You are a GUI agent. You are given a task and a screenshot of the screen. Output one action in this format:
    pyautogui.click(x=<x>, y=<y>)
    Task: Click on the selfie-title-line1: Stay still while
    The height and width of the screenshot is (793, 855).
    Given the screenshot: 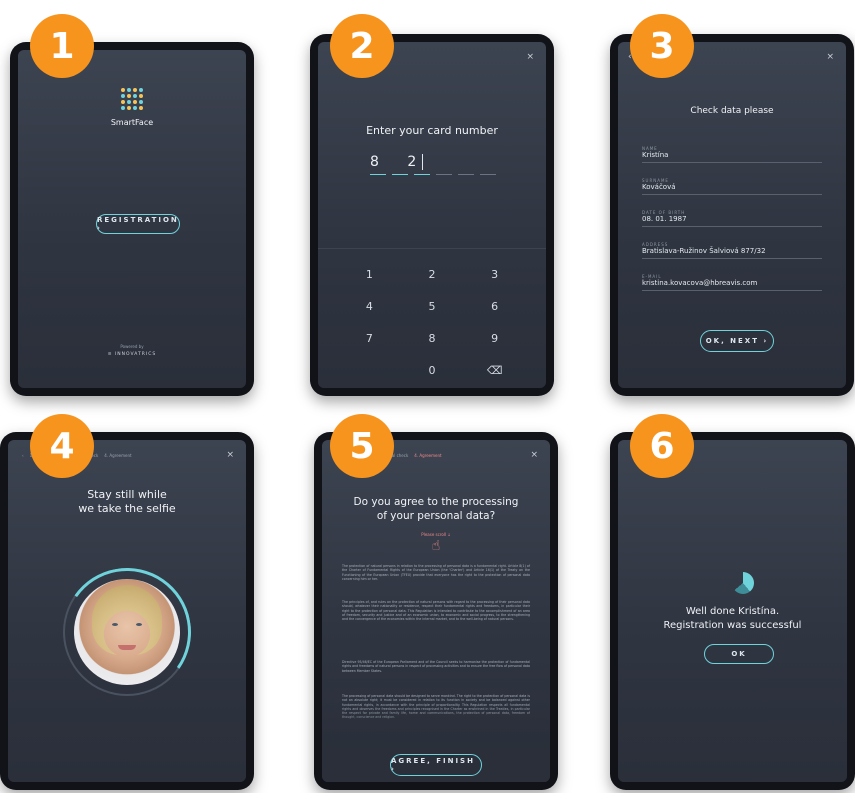 What is the action you would take?
    pyautogui.click(x=127, y=494)
    